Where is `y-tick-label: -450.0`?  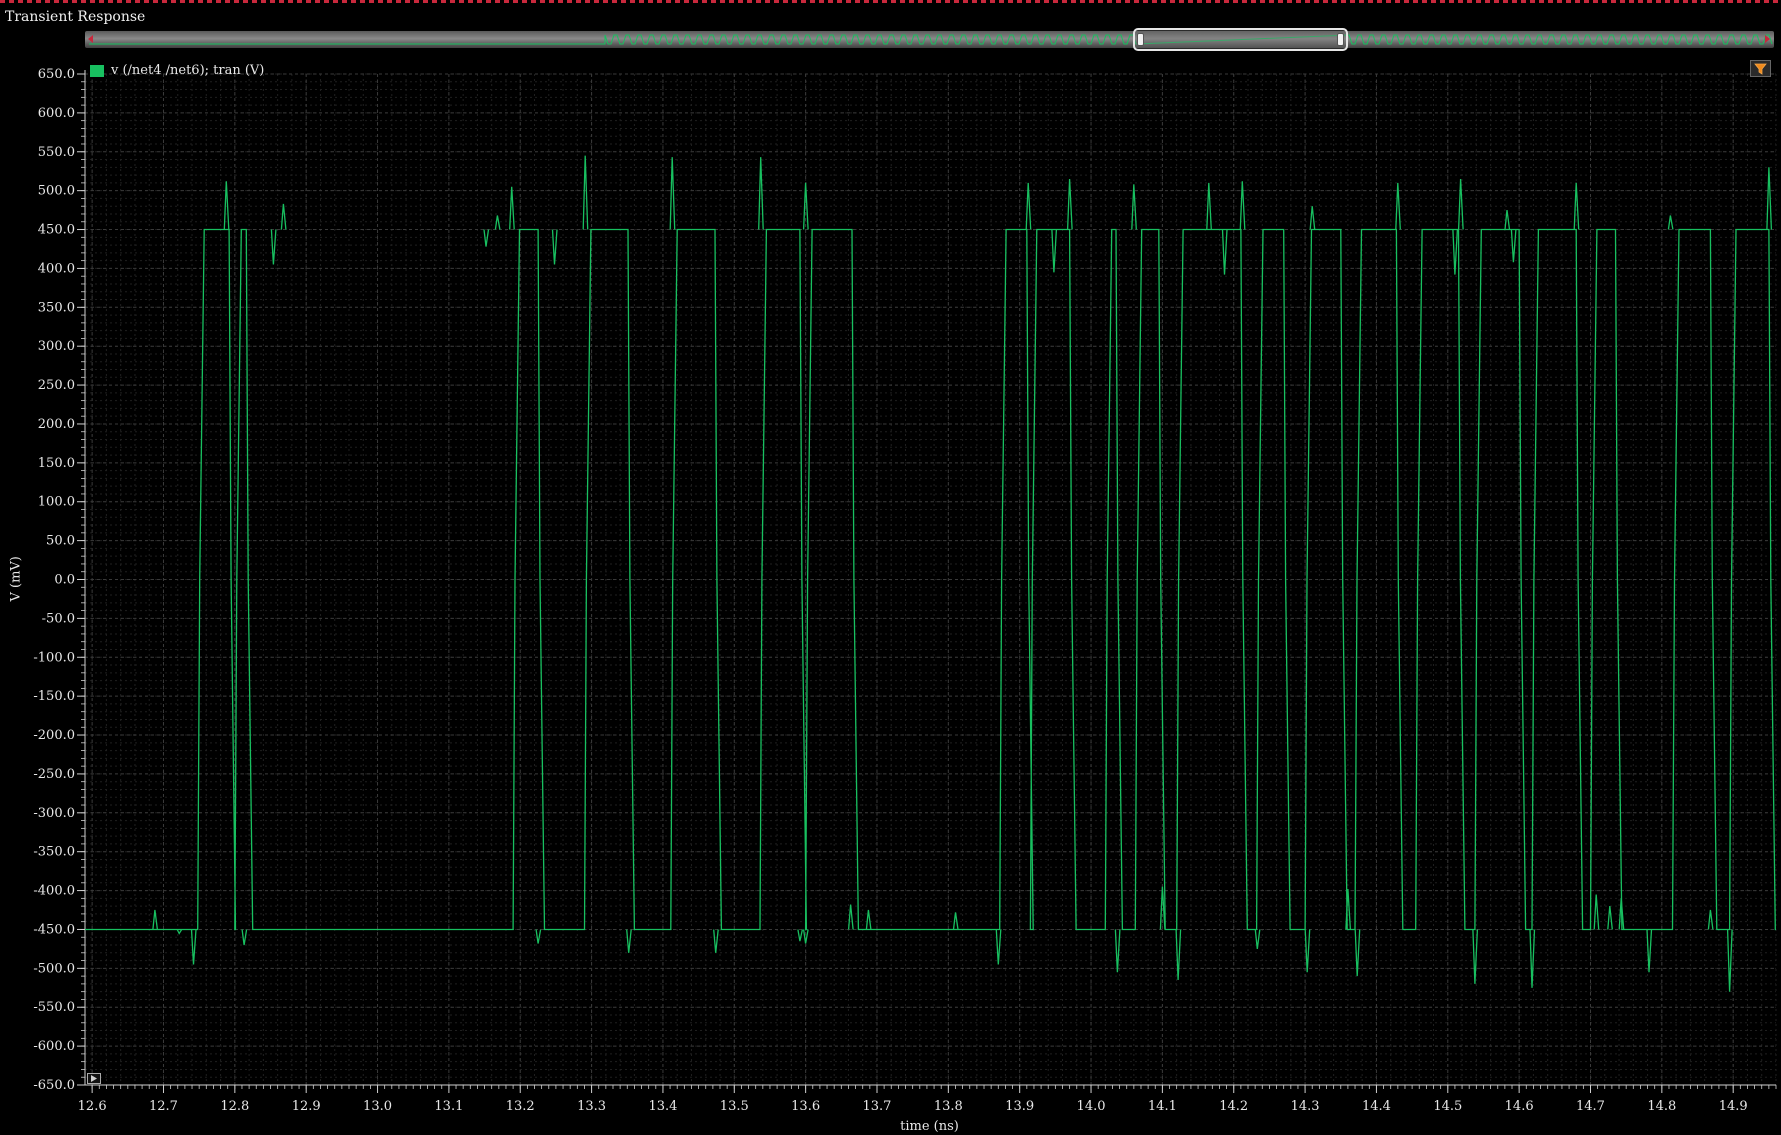
y-tick-label: -450.0 is located at coordinates (54, 929).